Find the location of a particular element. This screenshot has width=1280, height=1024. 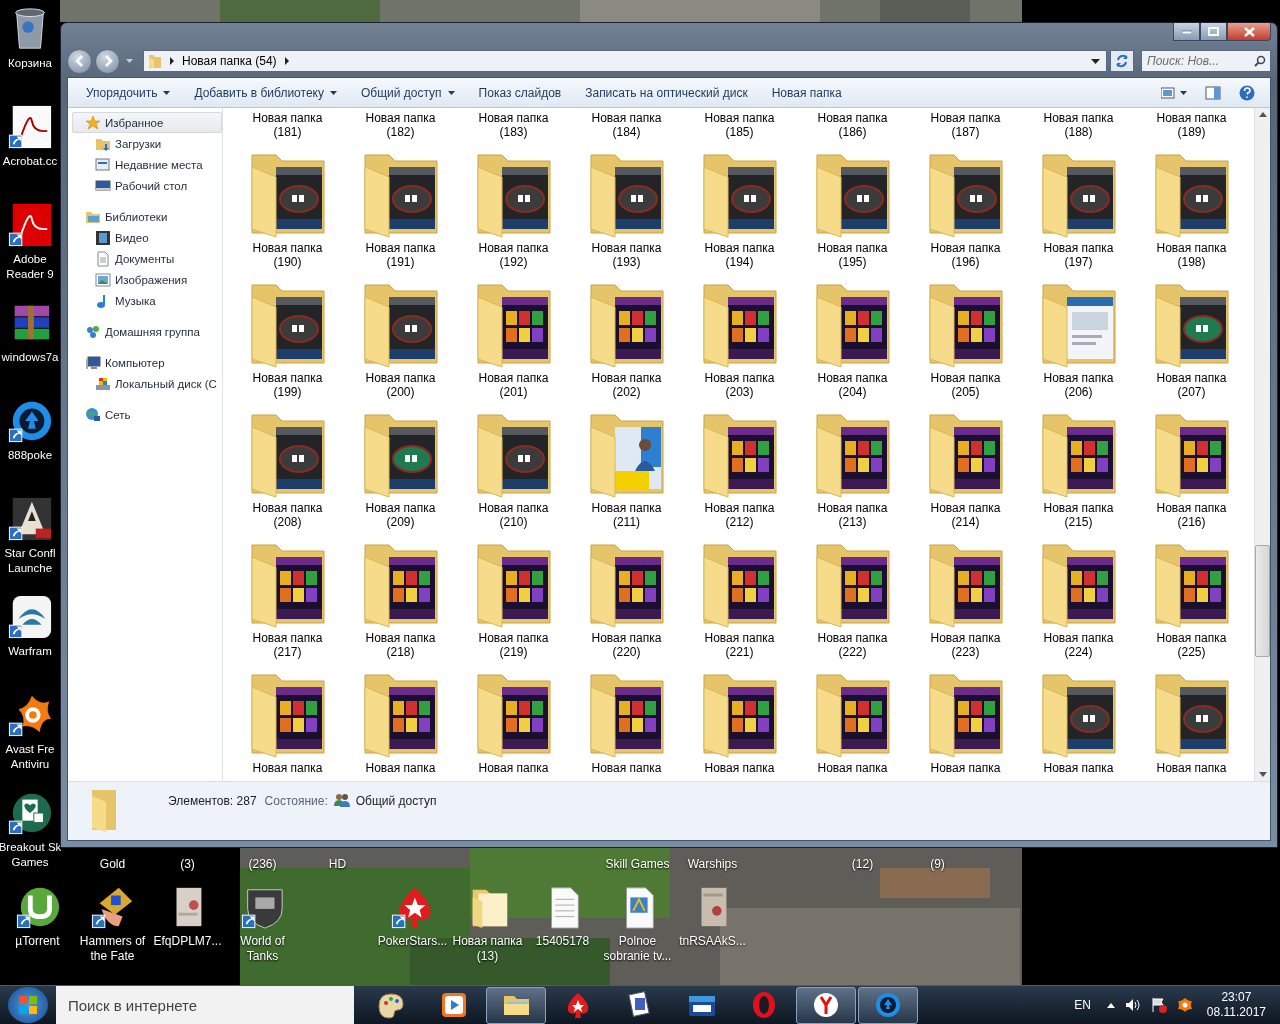

folder-name: Новая папка (211) is located at coordinates (626, 517).